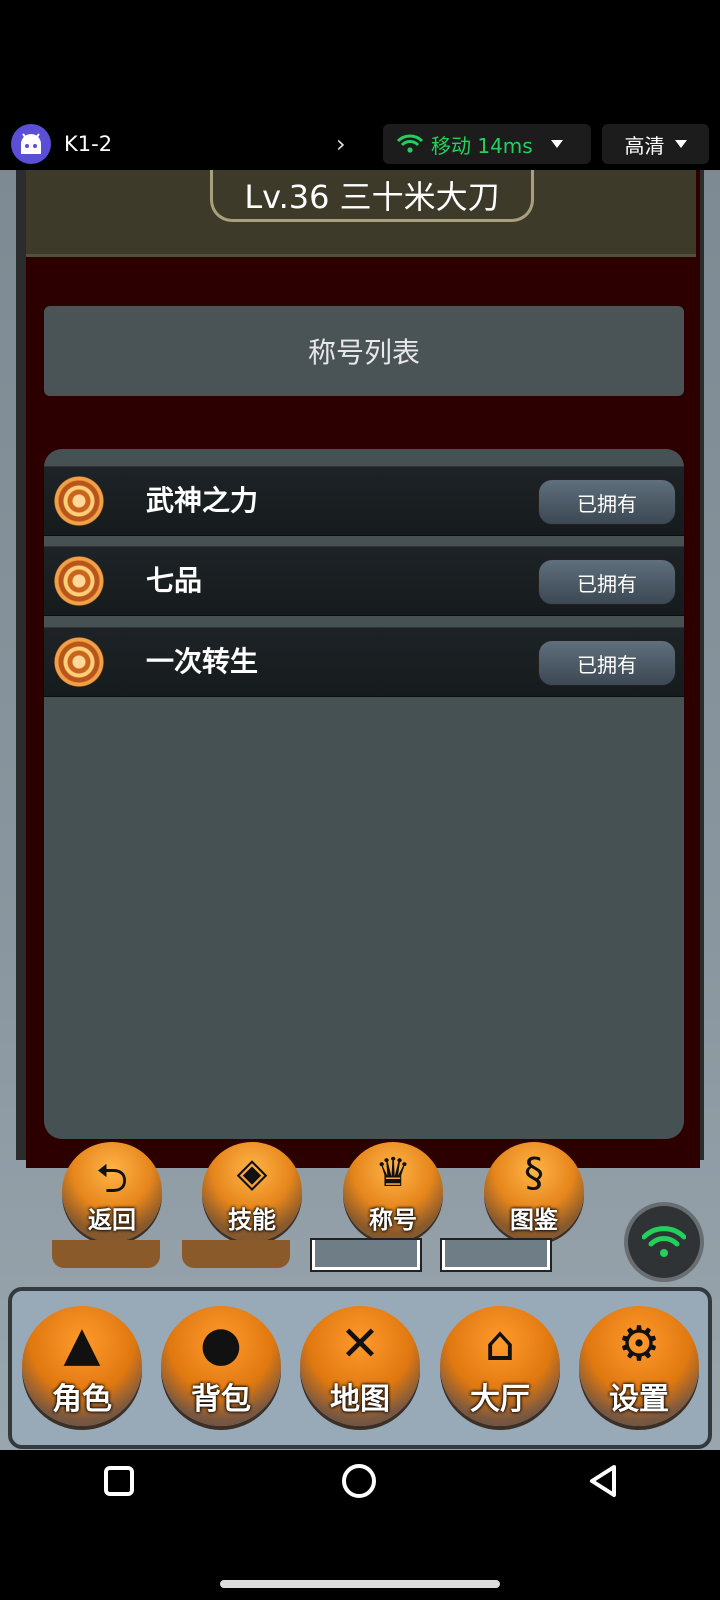 The width and height of the screenshot is (720, 1600). What do you see at coordinates (82, 1399) in the screenshot?
I see `character-label: 角色` at bounding box center [82, 1399].